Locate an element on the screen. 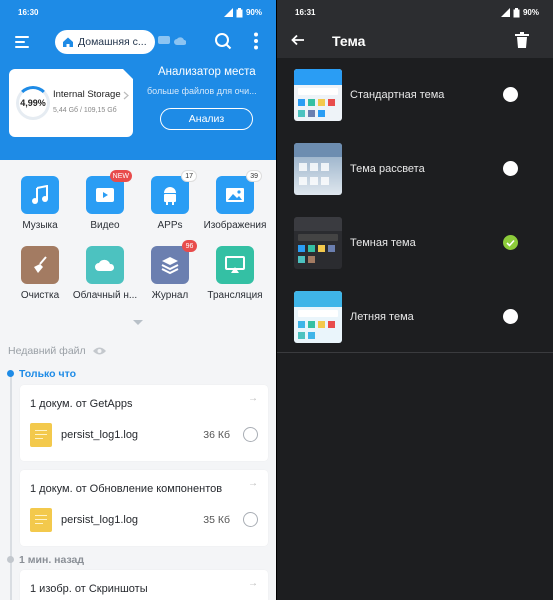  search-icon is located at coordinates (223, 41).